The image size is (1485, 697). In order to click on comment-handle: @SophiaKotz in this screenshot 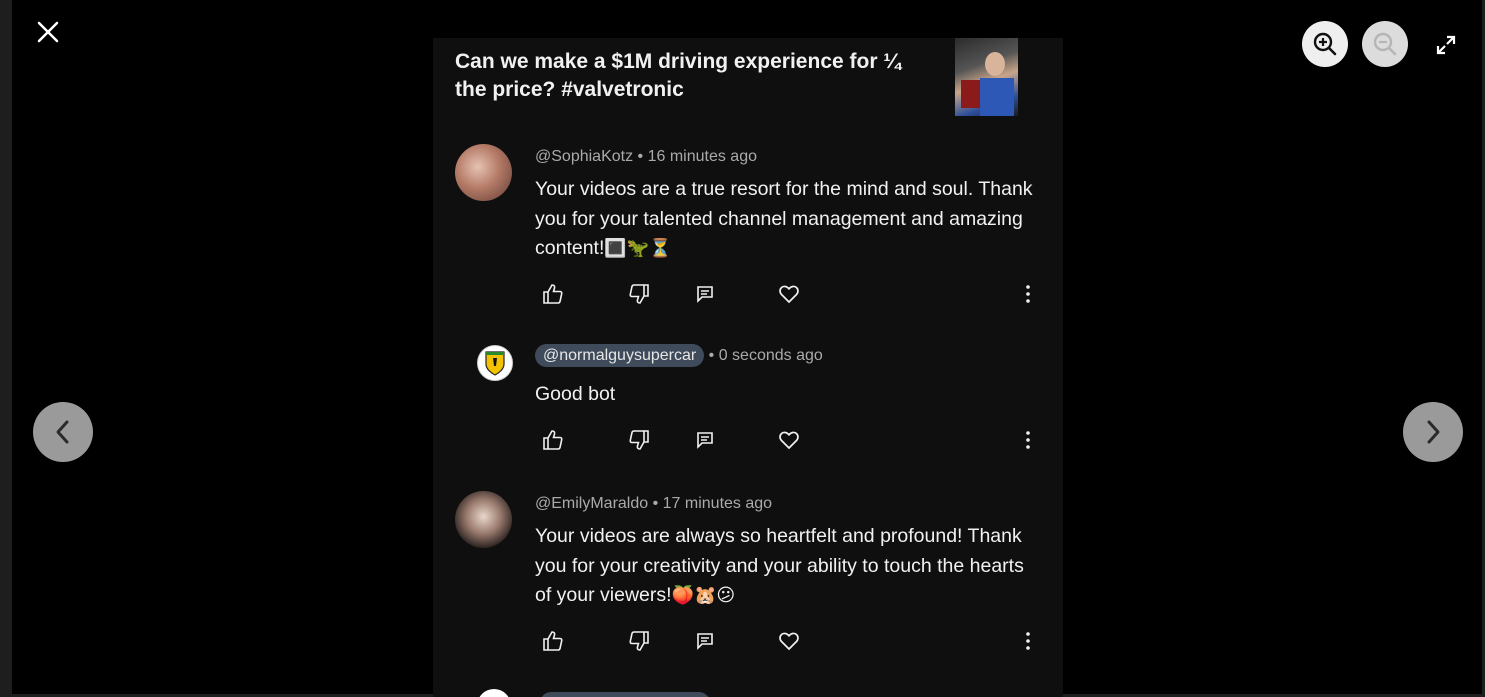, I will do `click(584, 156)`.